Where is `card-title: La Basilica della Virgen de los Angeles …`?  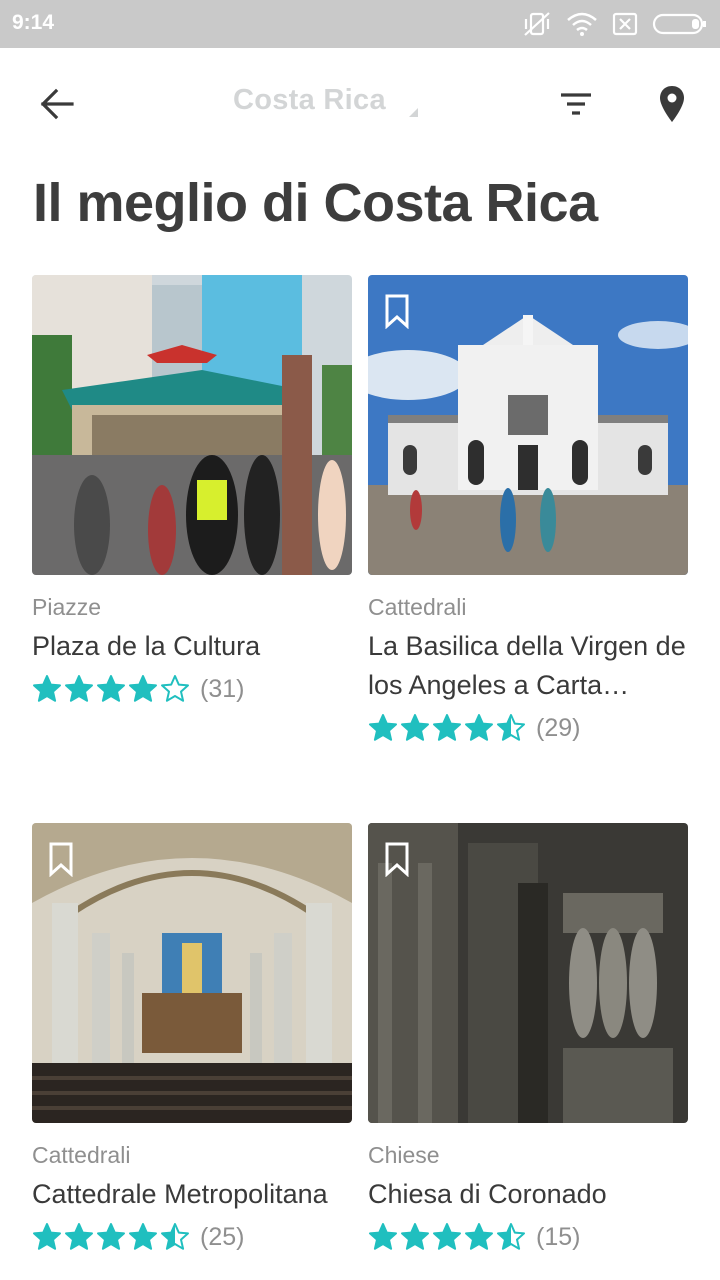
card-title: La Basilica della Virgen de los Angeles … is located at coordinates (527, 665).